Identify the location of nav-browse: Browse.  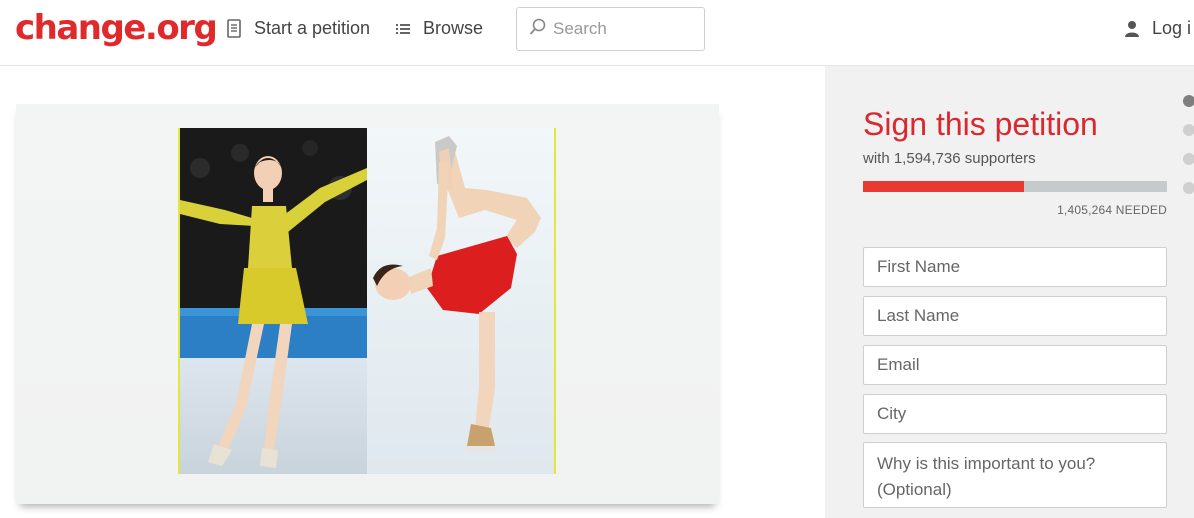
(439, 28).